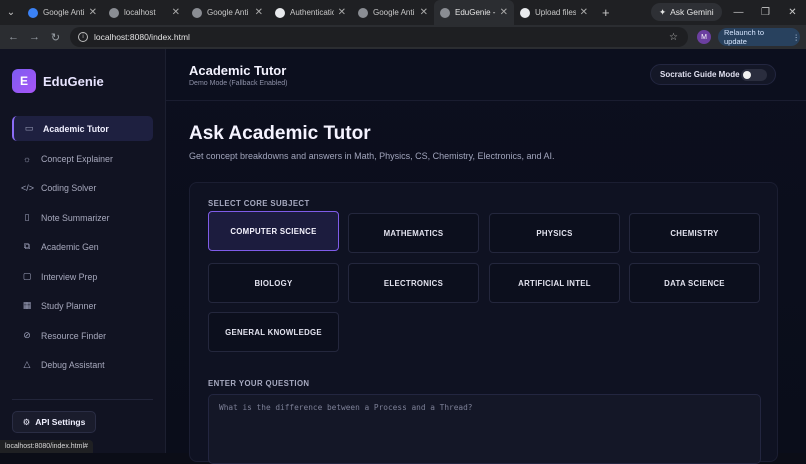 The width and height of the screenshot is (806, 464). Describe the element at coordinates (759, 37) in the screenshot. I see `relaunch-button: Relaunch to update ⋮` at that location.